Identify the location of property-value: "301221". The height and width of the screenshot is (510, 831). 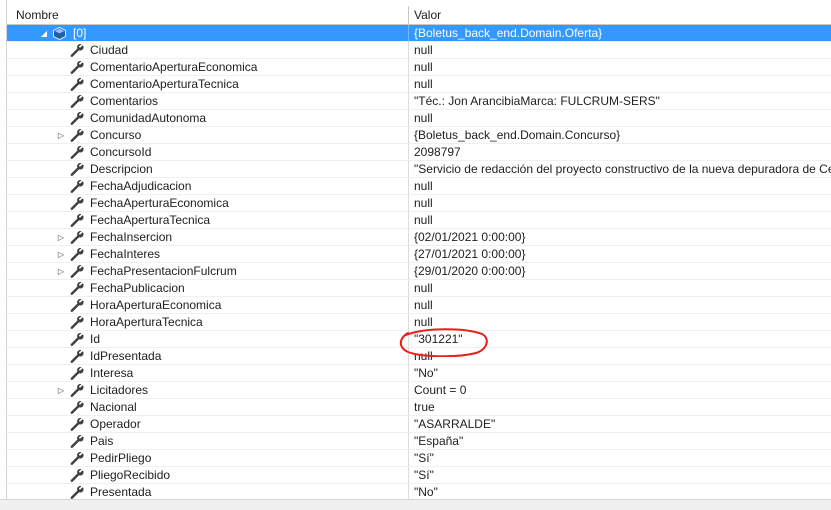
(620, 339).